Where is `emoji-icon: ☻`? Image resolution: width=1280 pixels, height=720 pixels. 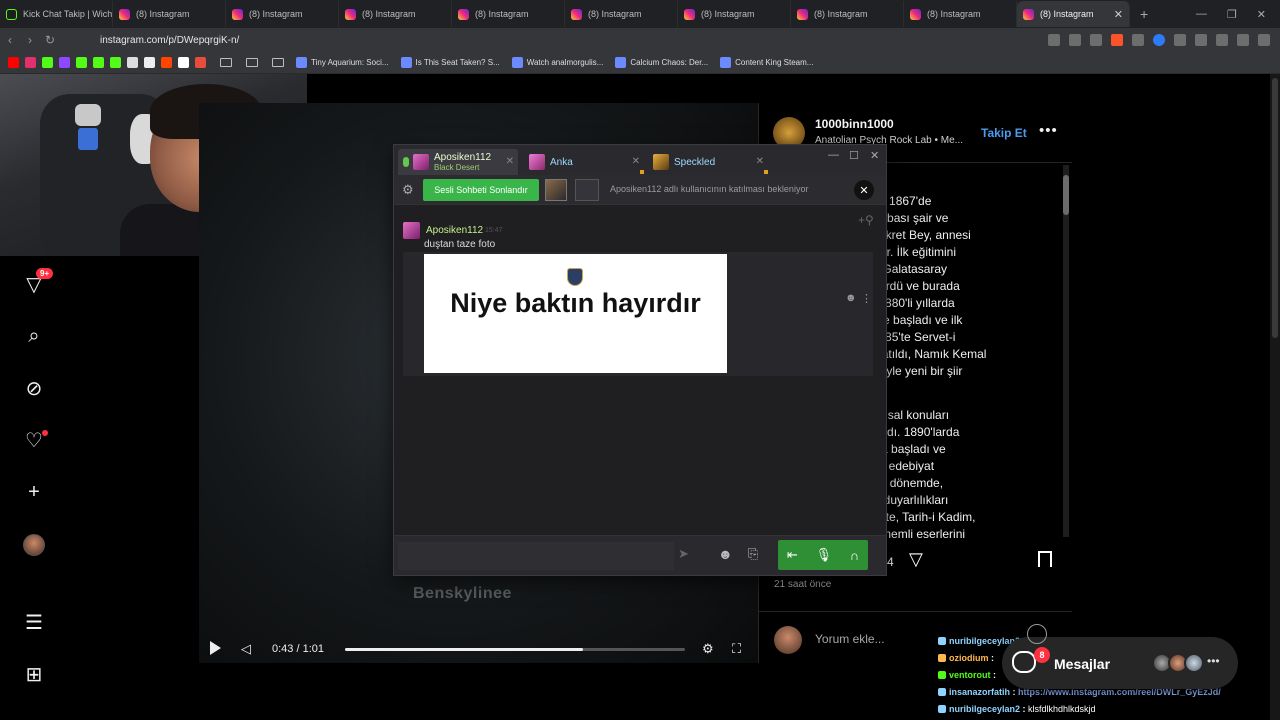
emoji-icon: ☻ is located at coordinates (725, 554).